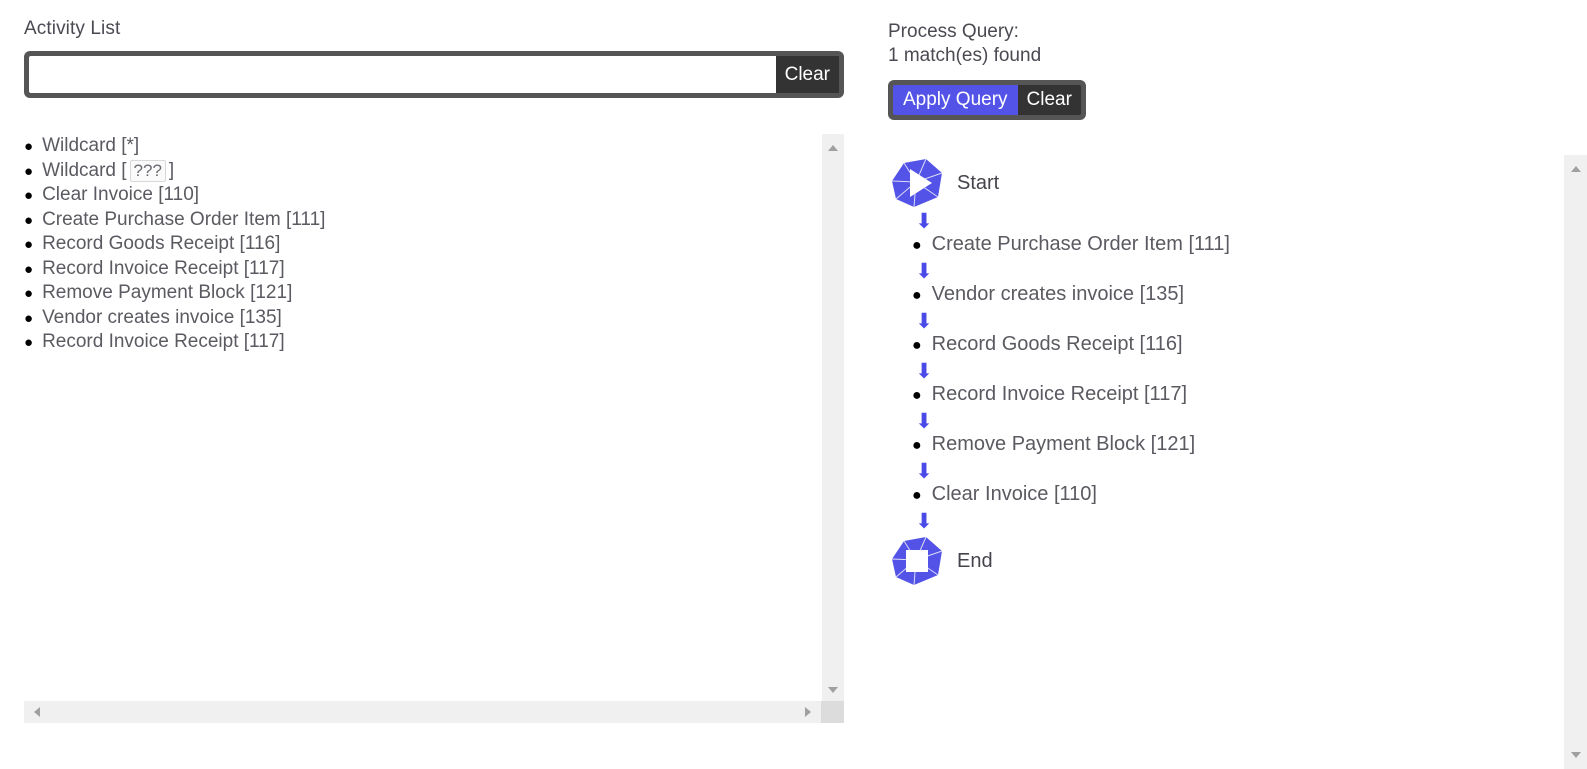 The width and height of the screenshot is (1587, 769). I want to click on play-polygon-icon, so click(917, 183).